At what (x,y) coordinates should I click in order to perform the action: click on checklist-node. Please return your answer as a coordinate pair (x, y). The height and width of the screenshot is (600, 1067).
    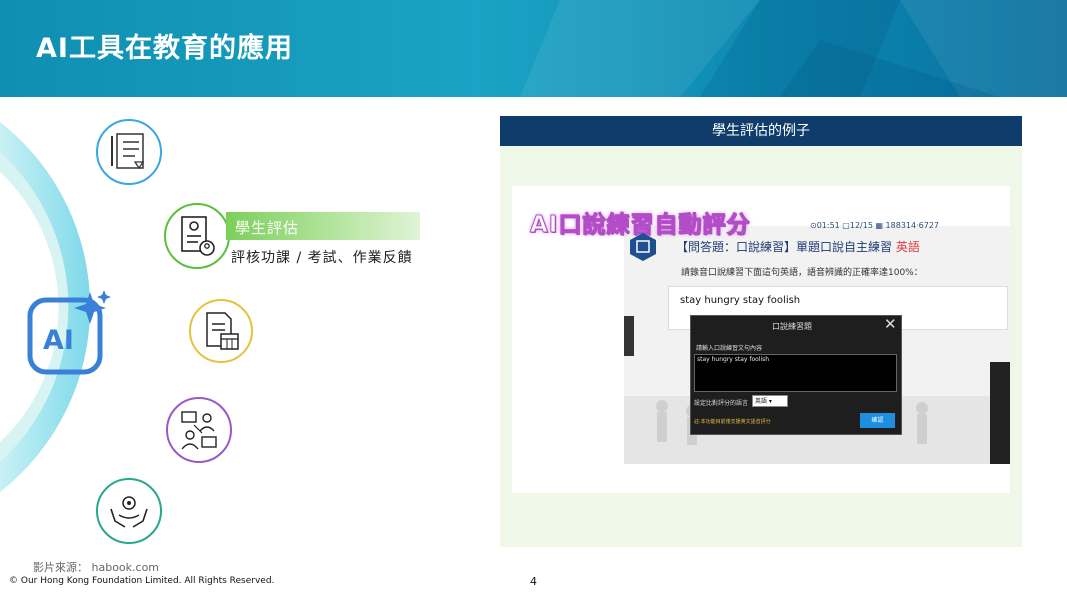
    Looking at the image, I should click on (129, 152).